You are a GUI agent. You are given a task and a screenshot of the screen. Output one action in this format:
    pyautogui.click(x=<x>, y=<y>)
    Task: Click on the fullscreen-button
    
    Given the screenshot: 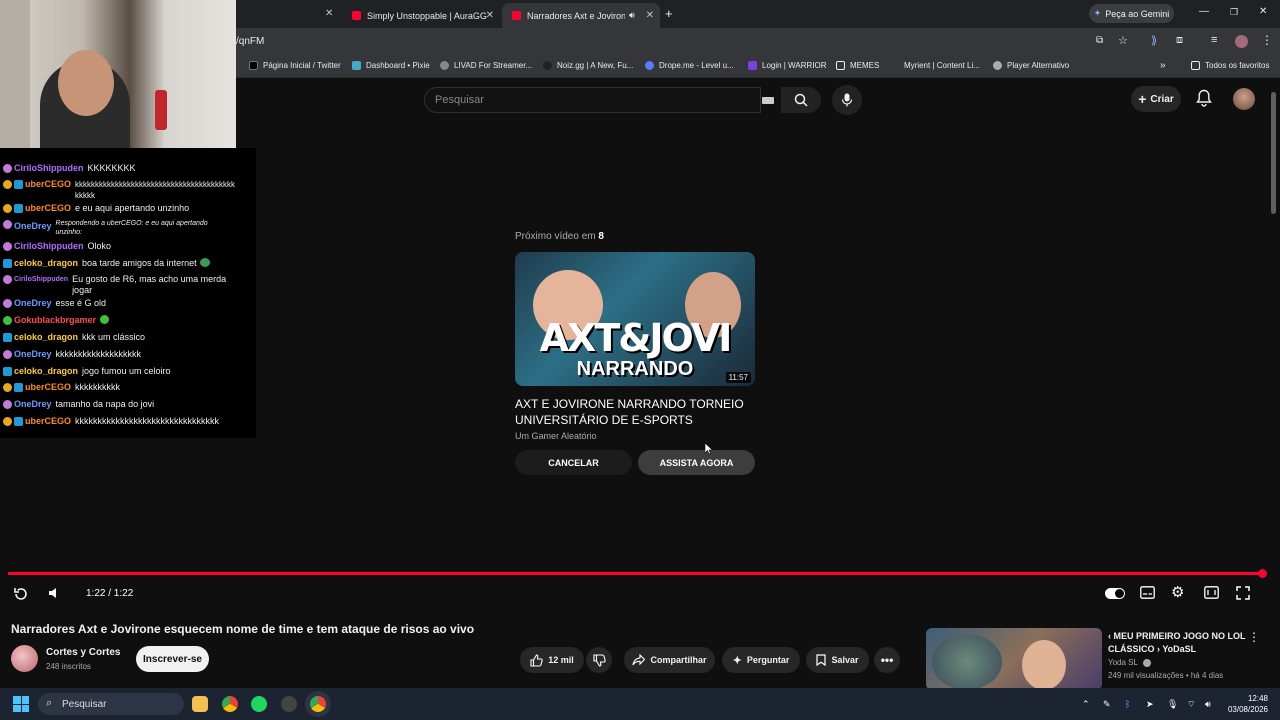 What is the action you would take?
    pyautogui.click(x=1243, y=595)
    